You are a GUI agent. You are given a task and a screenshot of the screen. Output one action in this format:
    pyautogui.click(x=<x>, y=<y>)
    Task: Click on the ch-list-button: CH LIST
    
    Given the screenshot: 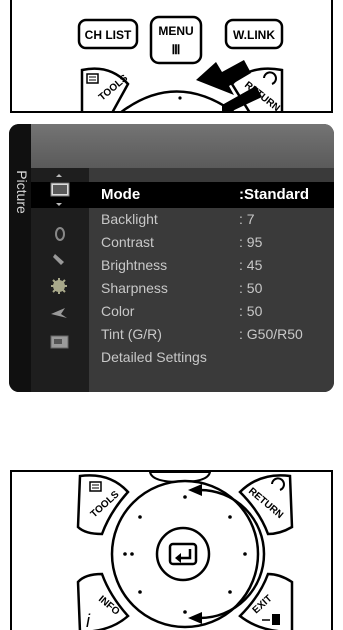 What is the action you would take?
    pyautogui.click(x=108, y=34)
    